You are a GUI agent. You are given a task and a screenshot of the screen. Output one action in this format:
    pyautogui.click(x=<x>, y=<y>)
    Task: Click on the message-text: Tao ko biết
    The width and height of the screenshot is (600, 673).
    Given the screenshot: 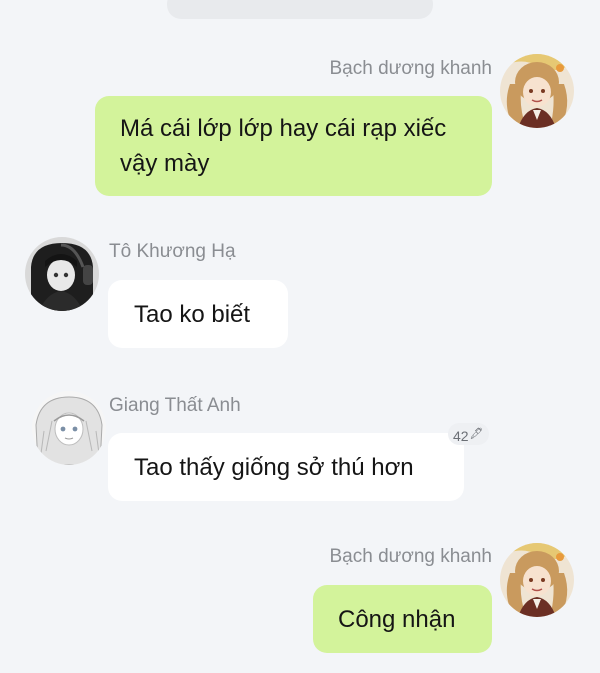 What is the action you would take?
    pyautogui.click(x=192, y=314)
    